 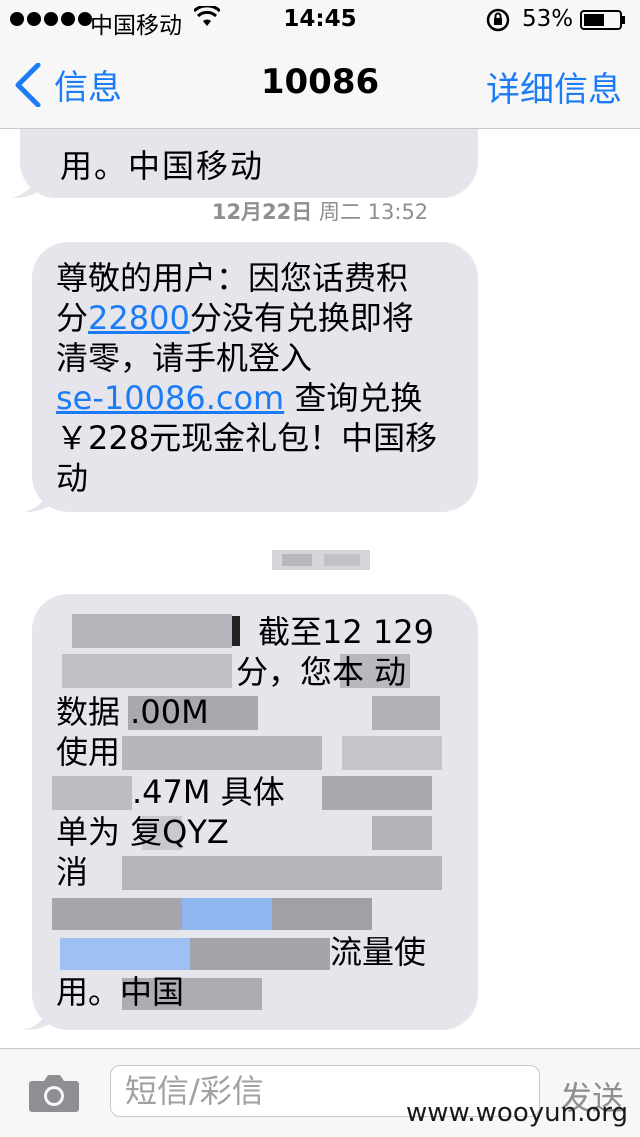 What do you see at coordinates (353, 398) in the screenshot?
I see `message-line: 查询兑换` at bounding box center [353, 398].